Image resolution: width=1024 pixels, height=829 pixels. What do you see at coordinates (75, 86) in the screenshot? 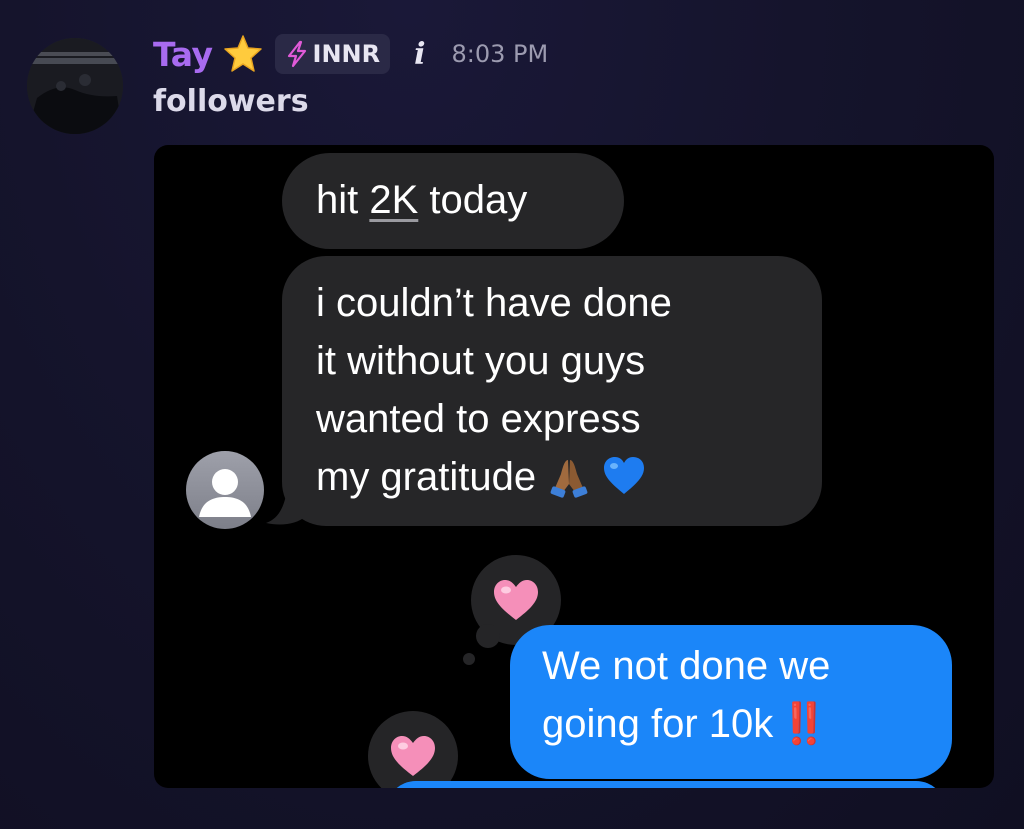
I see `user-avatar` at bounding box center [75, 86].